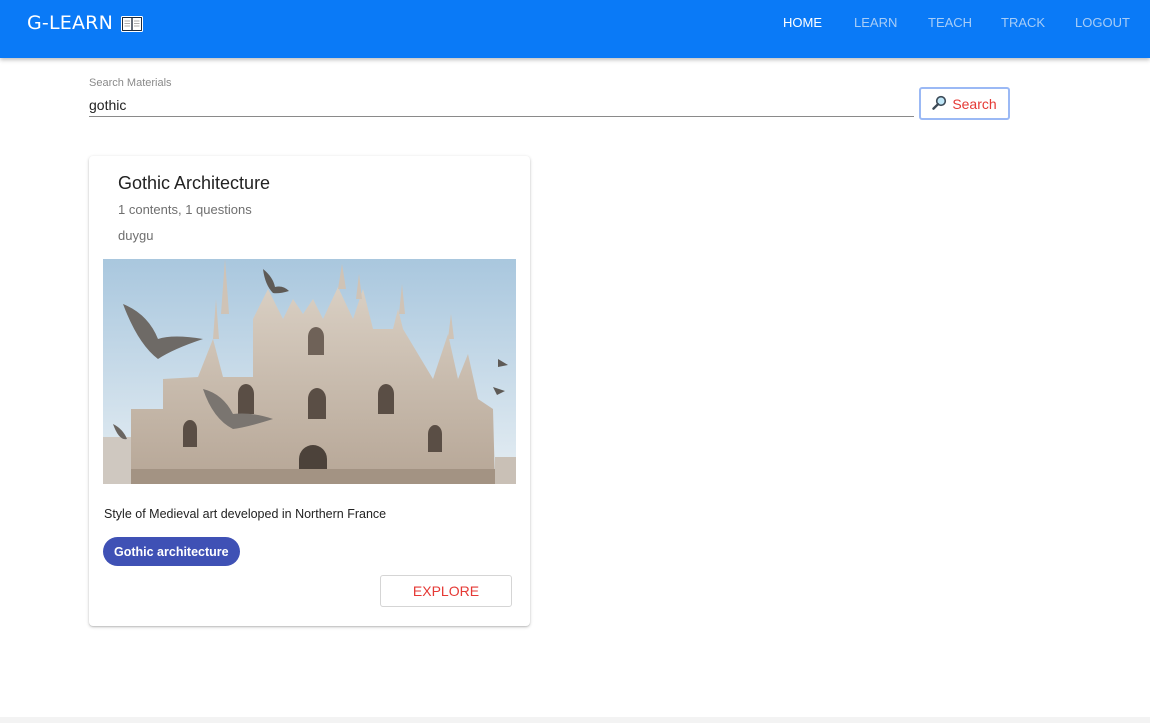 This screenshot has width=1150, height=723. I want to click on nav-home: HOME, so click(802, 22).